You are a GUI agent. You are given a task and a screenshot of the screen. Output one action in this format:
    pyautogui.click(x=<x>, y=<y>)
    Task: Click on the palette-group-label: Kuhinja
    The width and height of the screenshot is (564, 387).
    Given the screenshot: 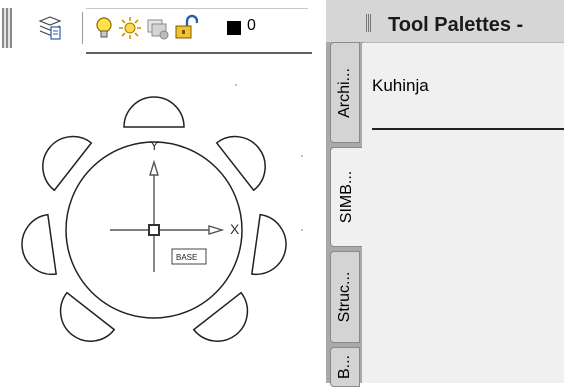 What is the action you would take?
    pyautogui.click(x=400, y=86)
    